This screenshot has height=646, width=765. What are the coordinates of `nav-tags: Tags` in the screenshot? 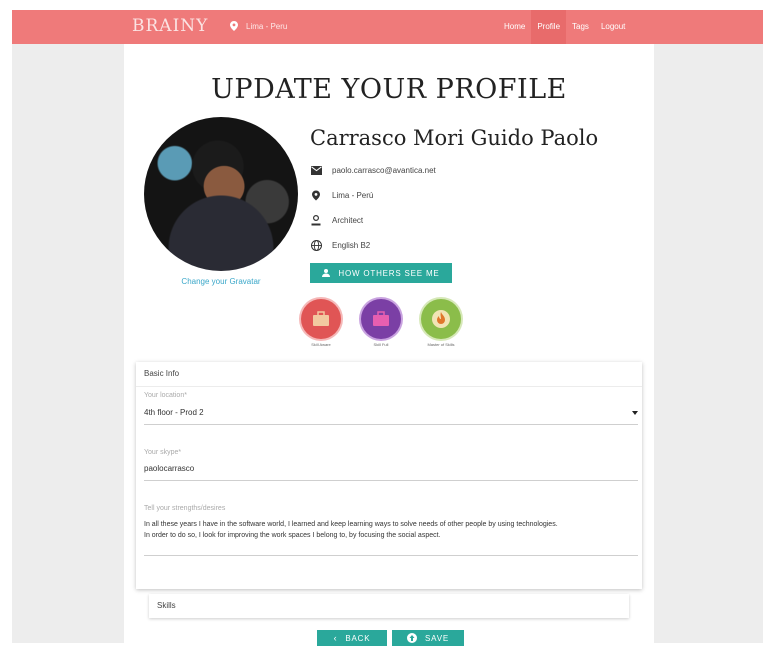 It's located at (580, 27).